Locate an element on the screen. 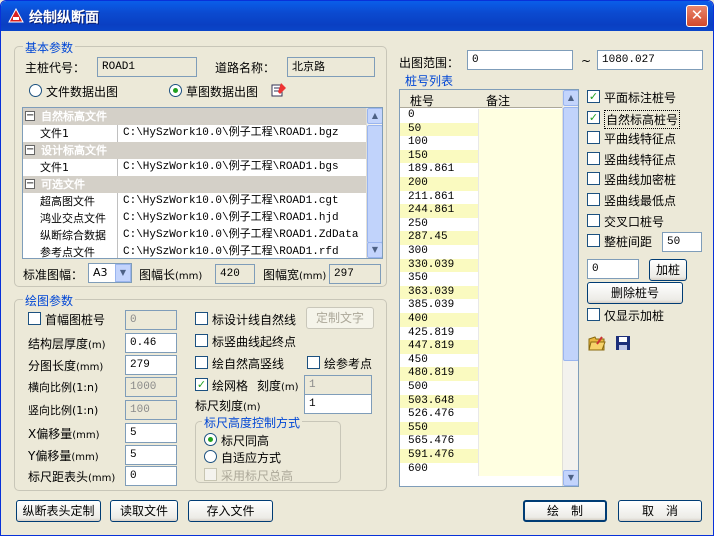 This screenshot has width=714, height=536. read-file-button: 读取文件 is located at coordinates (144, 511).